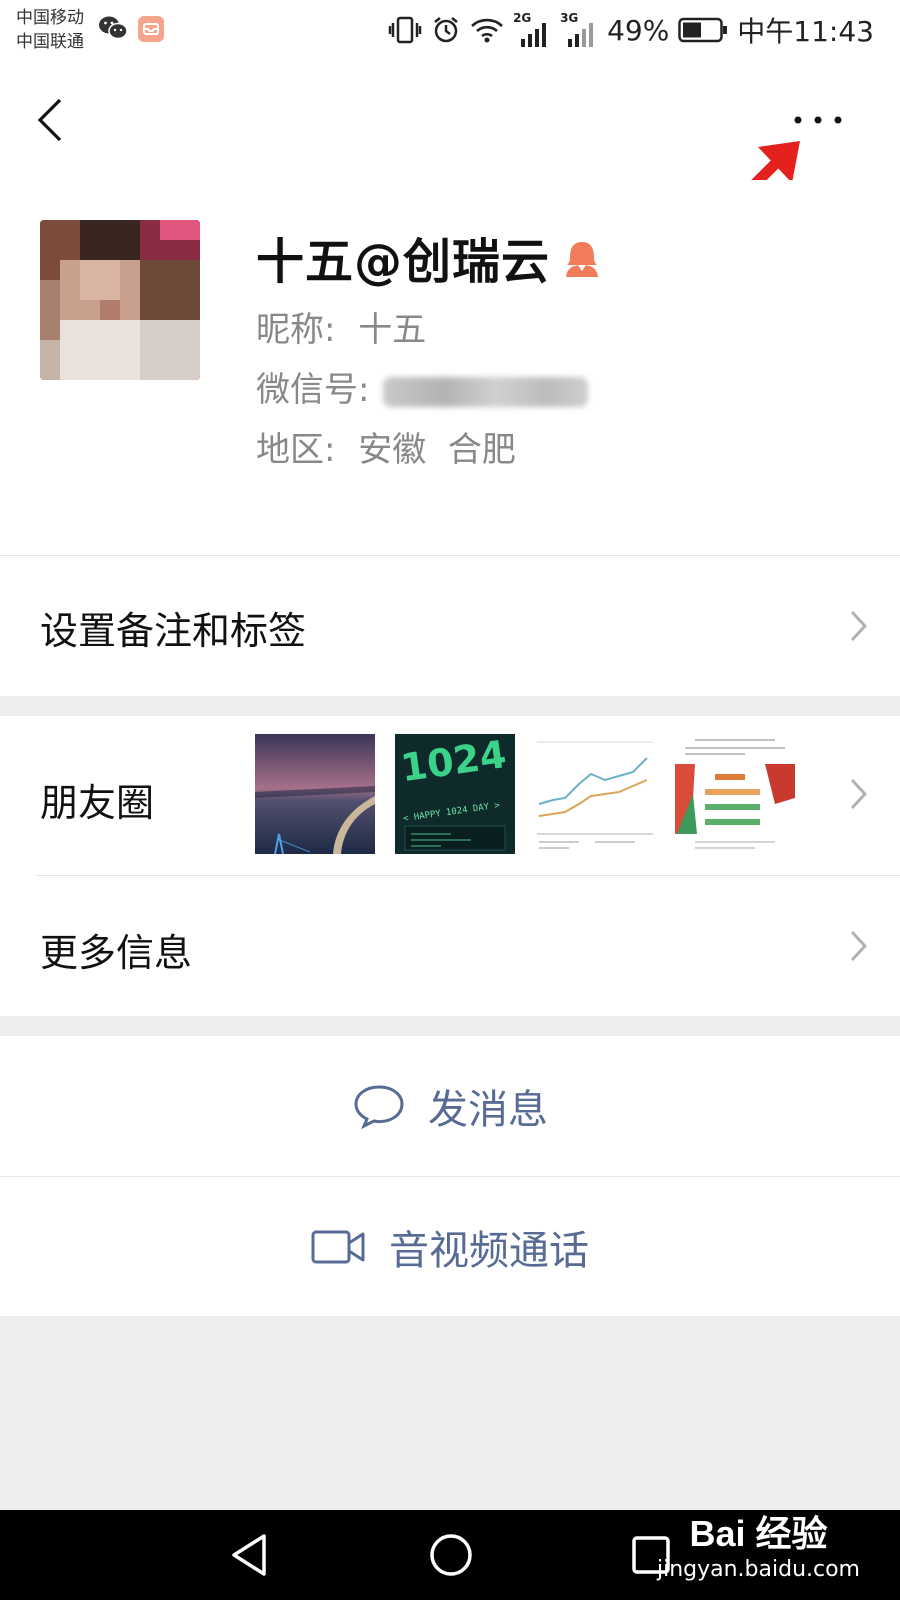 This screenshot has width=900, height=1600. I want to click on display-name: 十五@创瑞云, so click(403, 262).